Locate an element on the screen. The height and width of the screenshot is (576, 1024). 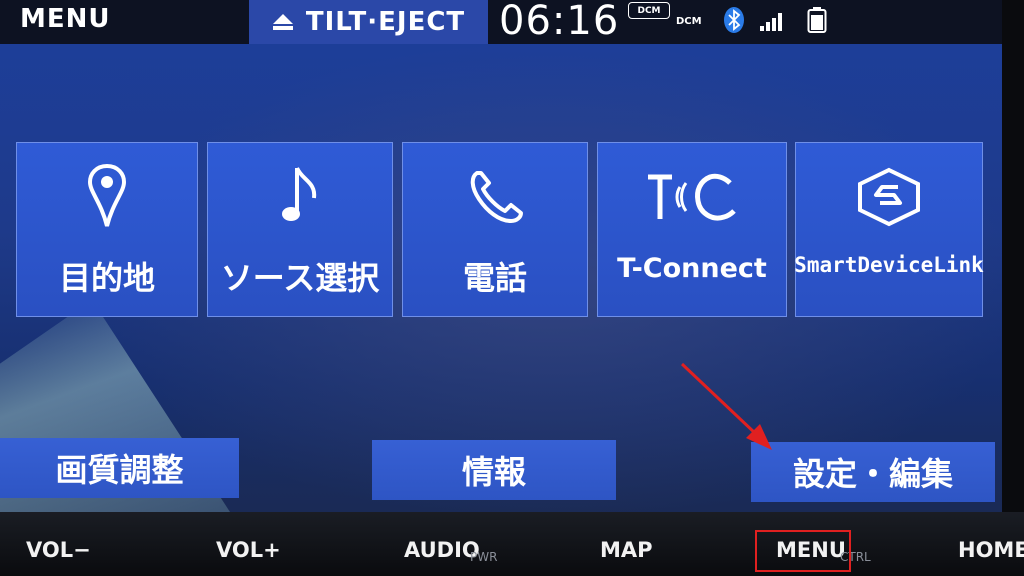
smartdevicelink-icon is located at coordinates (889, 197).